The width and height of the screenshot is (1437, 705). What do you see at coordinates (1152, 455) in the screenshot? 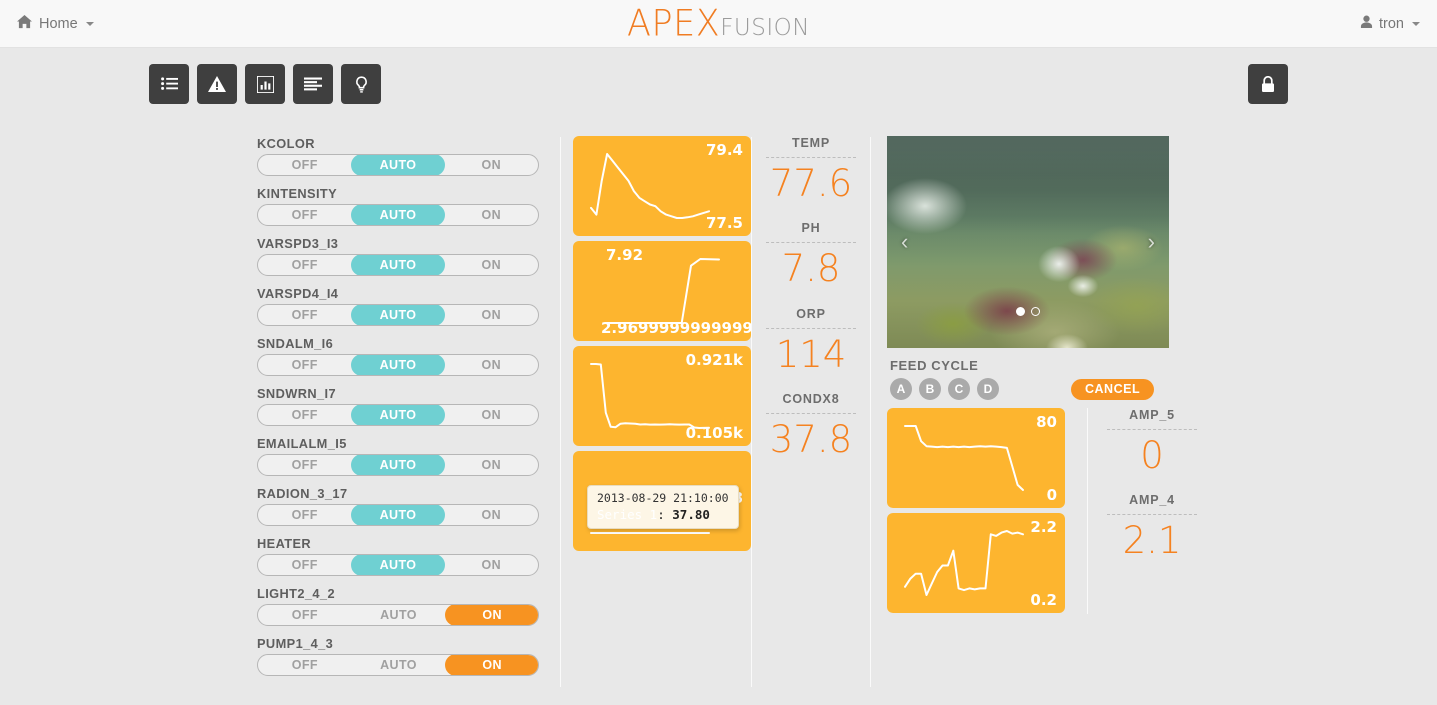
I see `probe-value: 0` at bounding box center [1152, 455].